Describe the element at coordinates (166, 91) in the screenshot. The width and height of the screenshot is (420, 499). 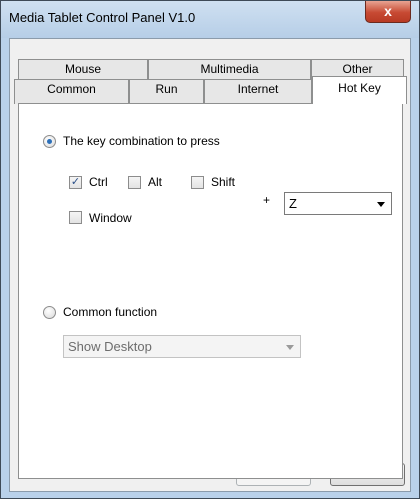
I see `tab-run: Run` at that location.